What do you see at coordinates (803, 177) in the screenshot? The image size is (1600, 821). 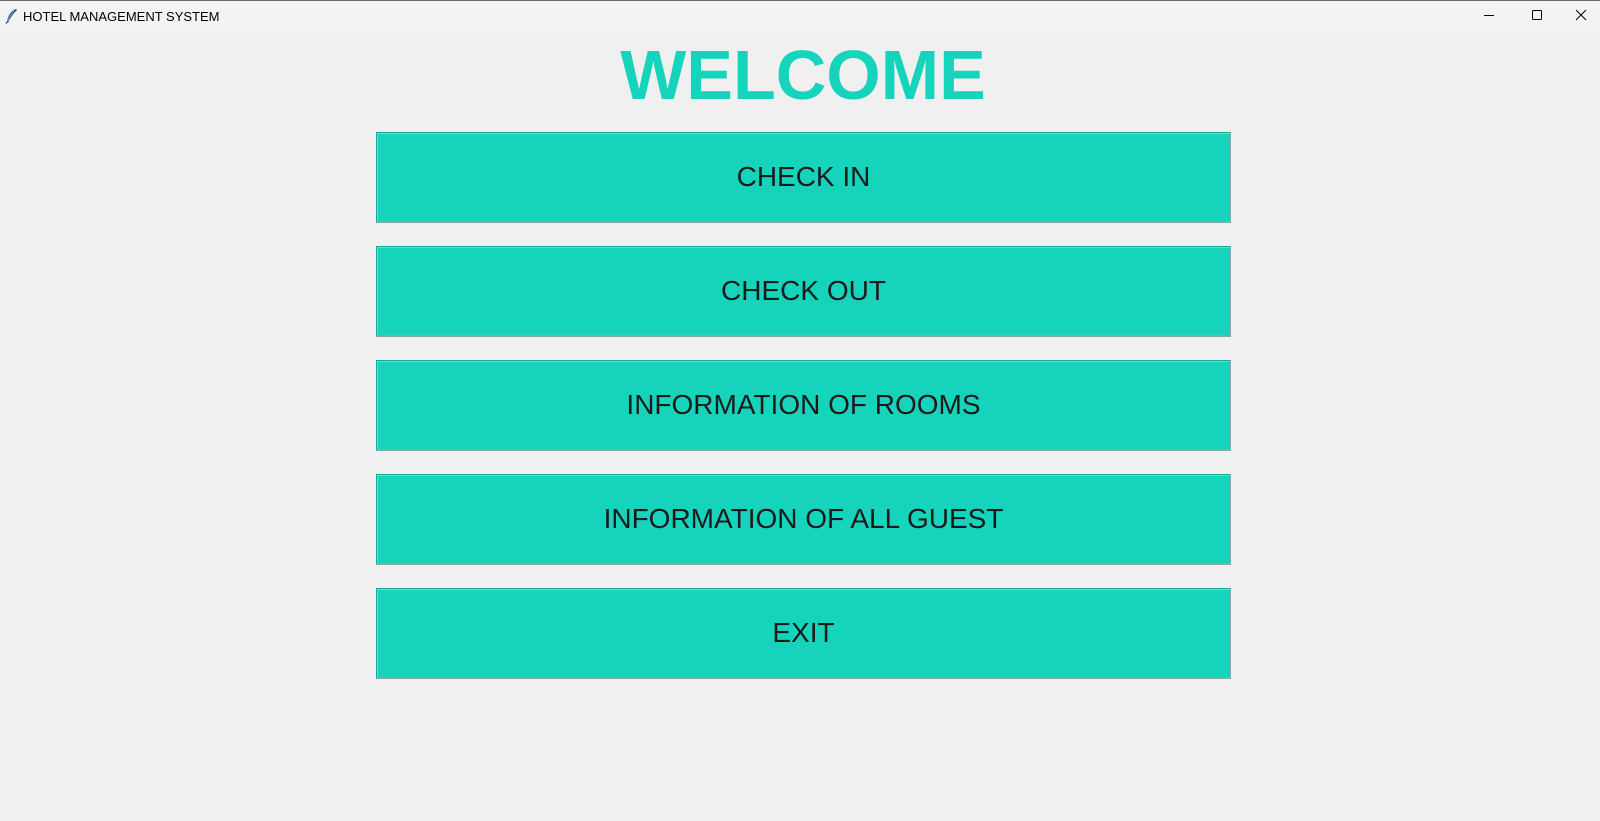 I see `check-in-button: CHECK IN` at bounding box center [803, 177].